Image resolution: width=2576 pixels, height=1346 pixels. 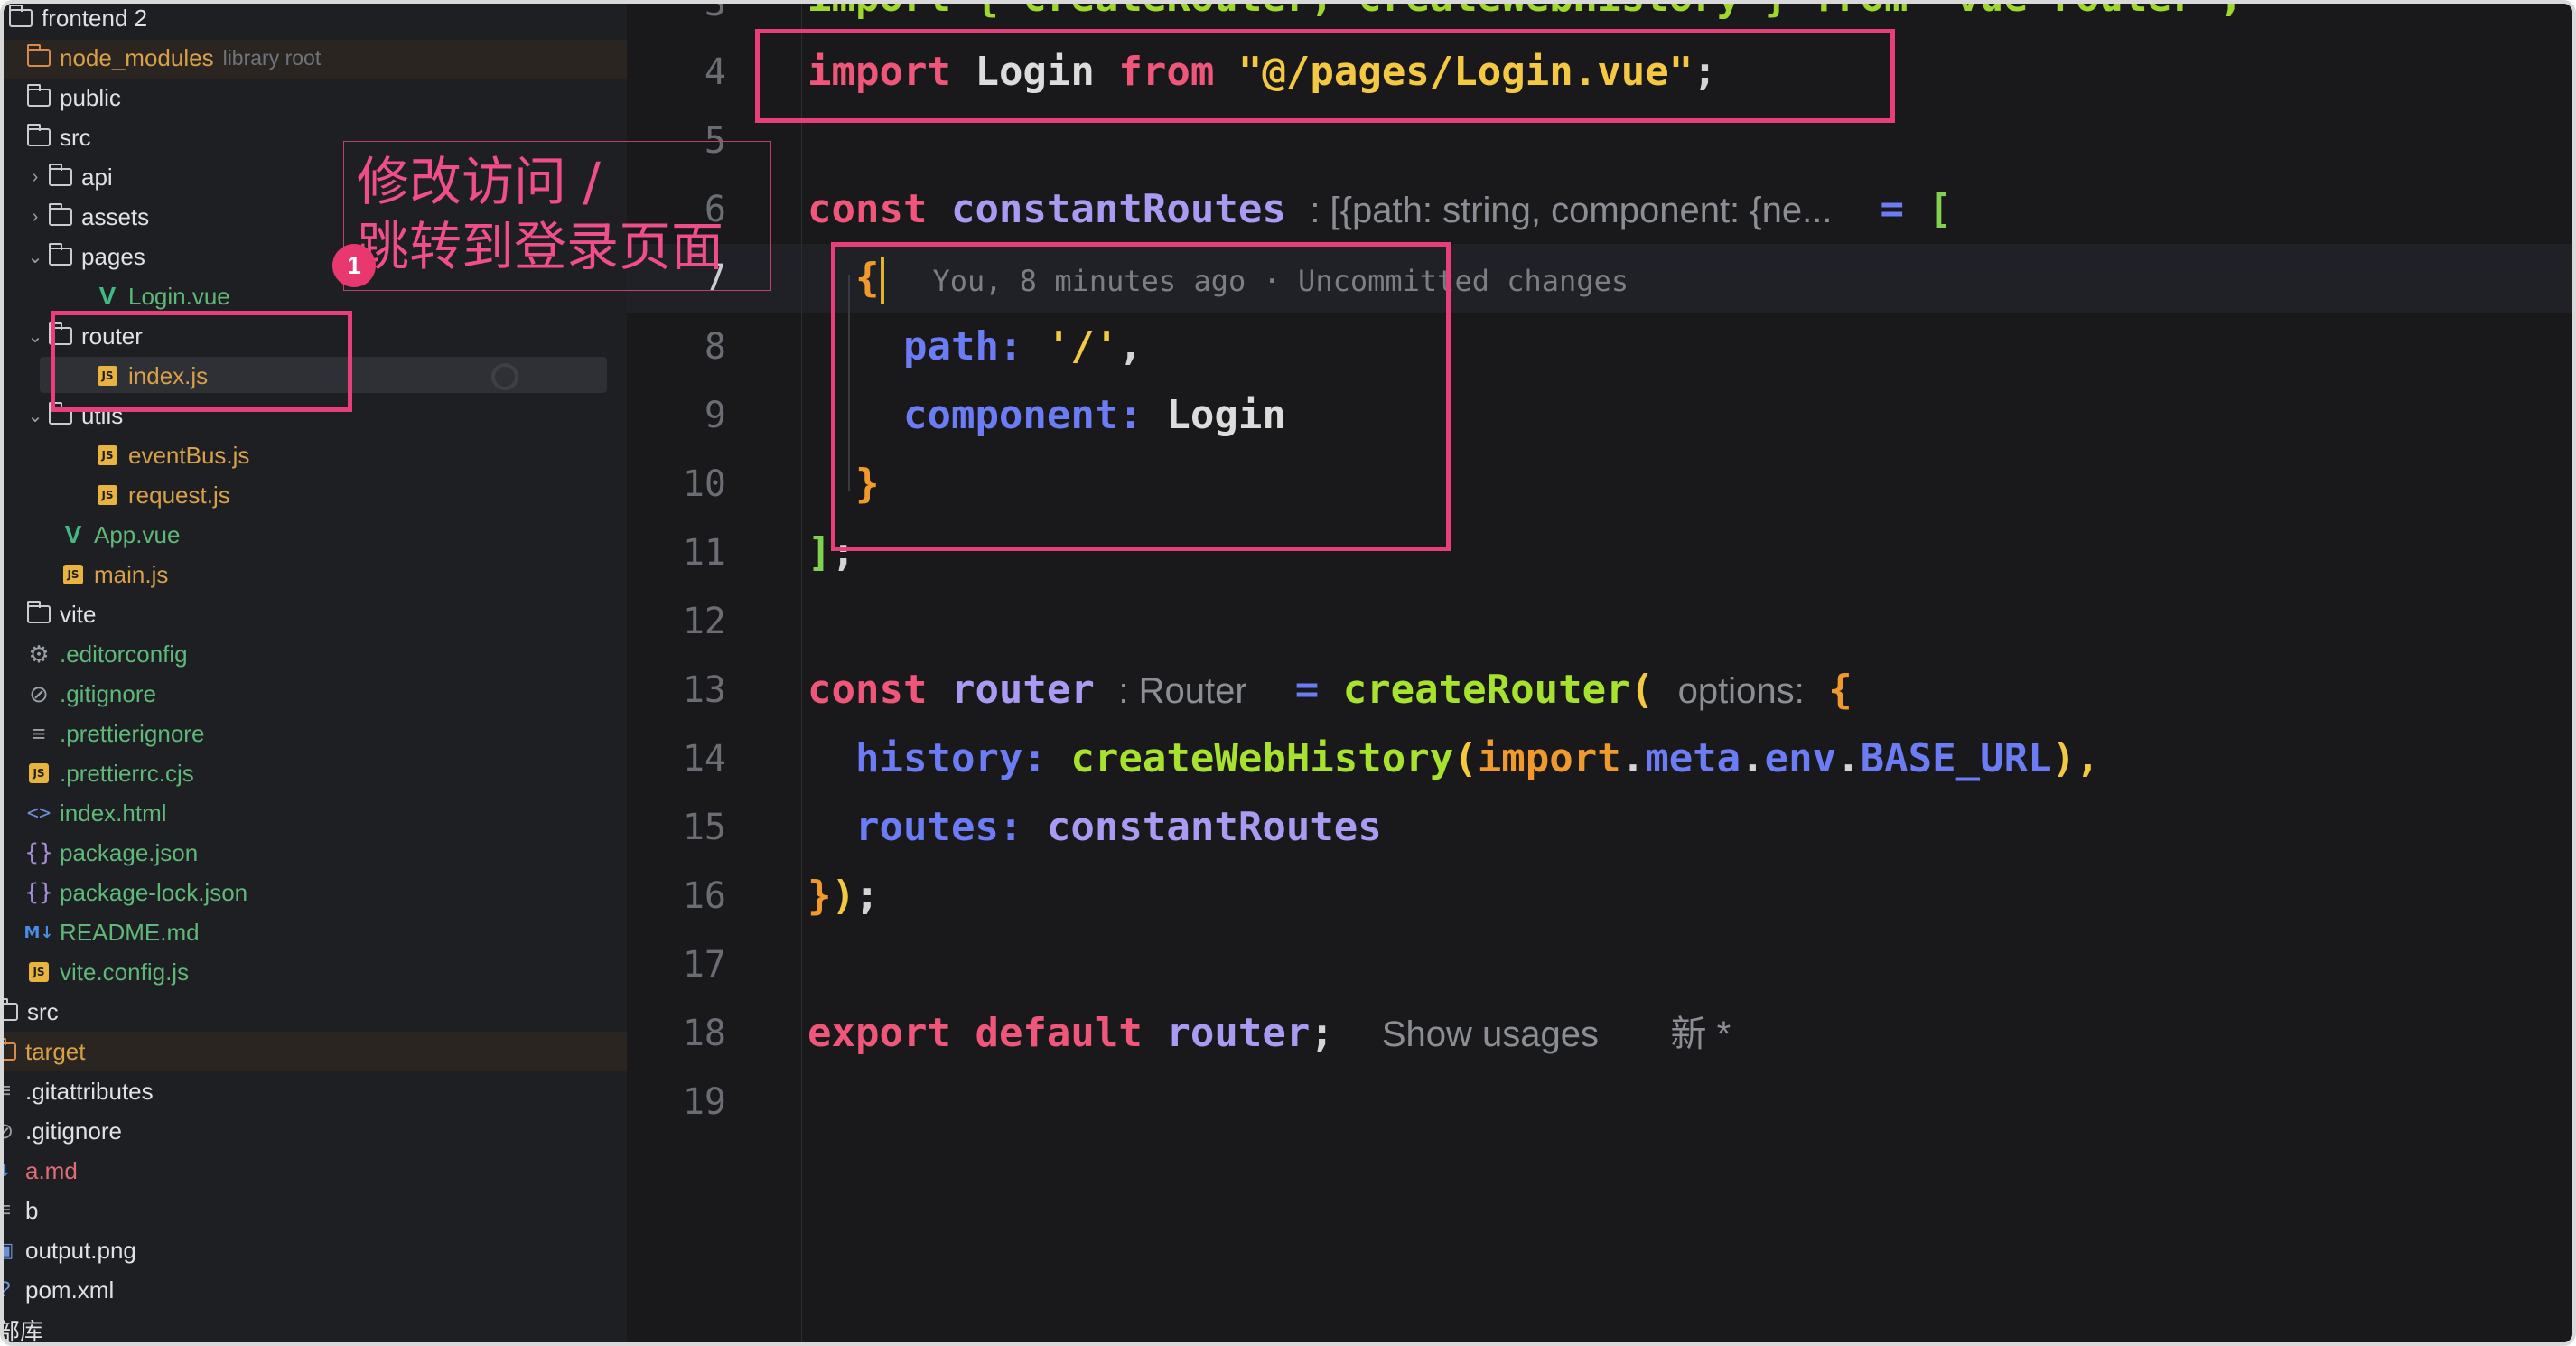 I want to click on tree-item-b: ≡ b, so click(x=21, y=1210).